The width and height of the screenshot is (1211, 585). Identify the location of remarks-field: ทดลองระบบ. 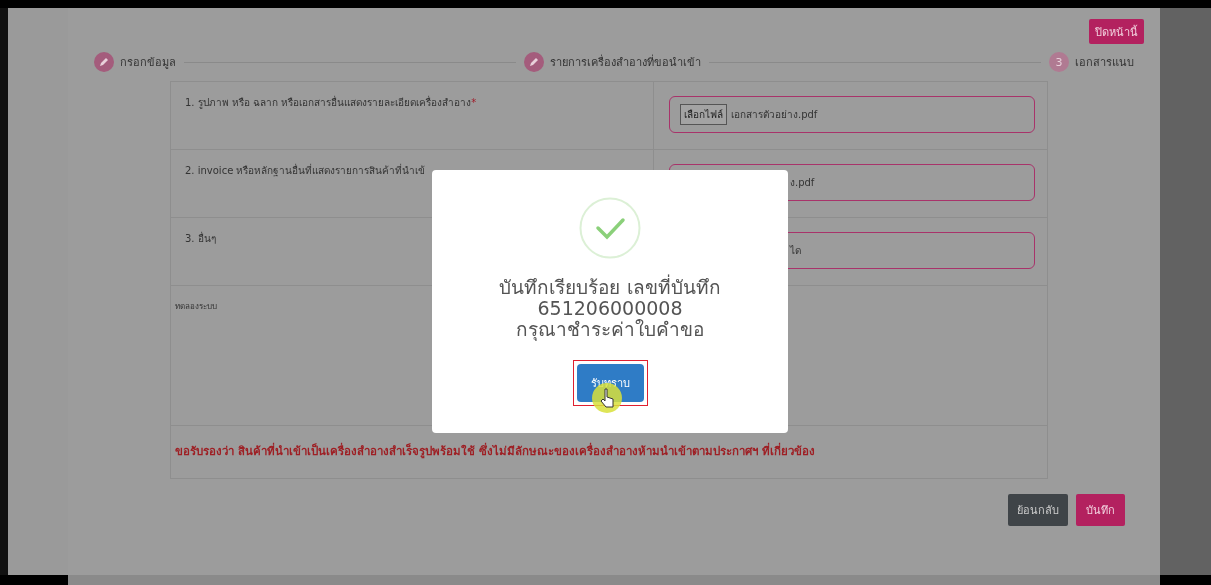
(275, 306).